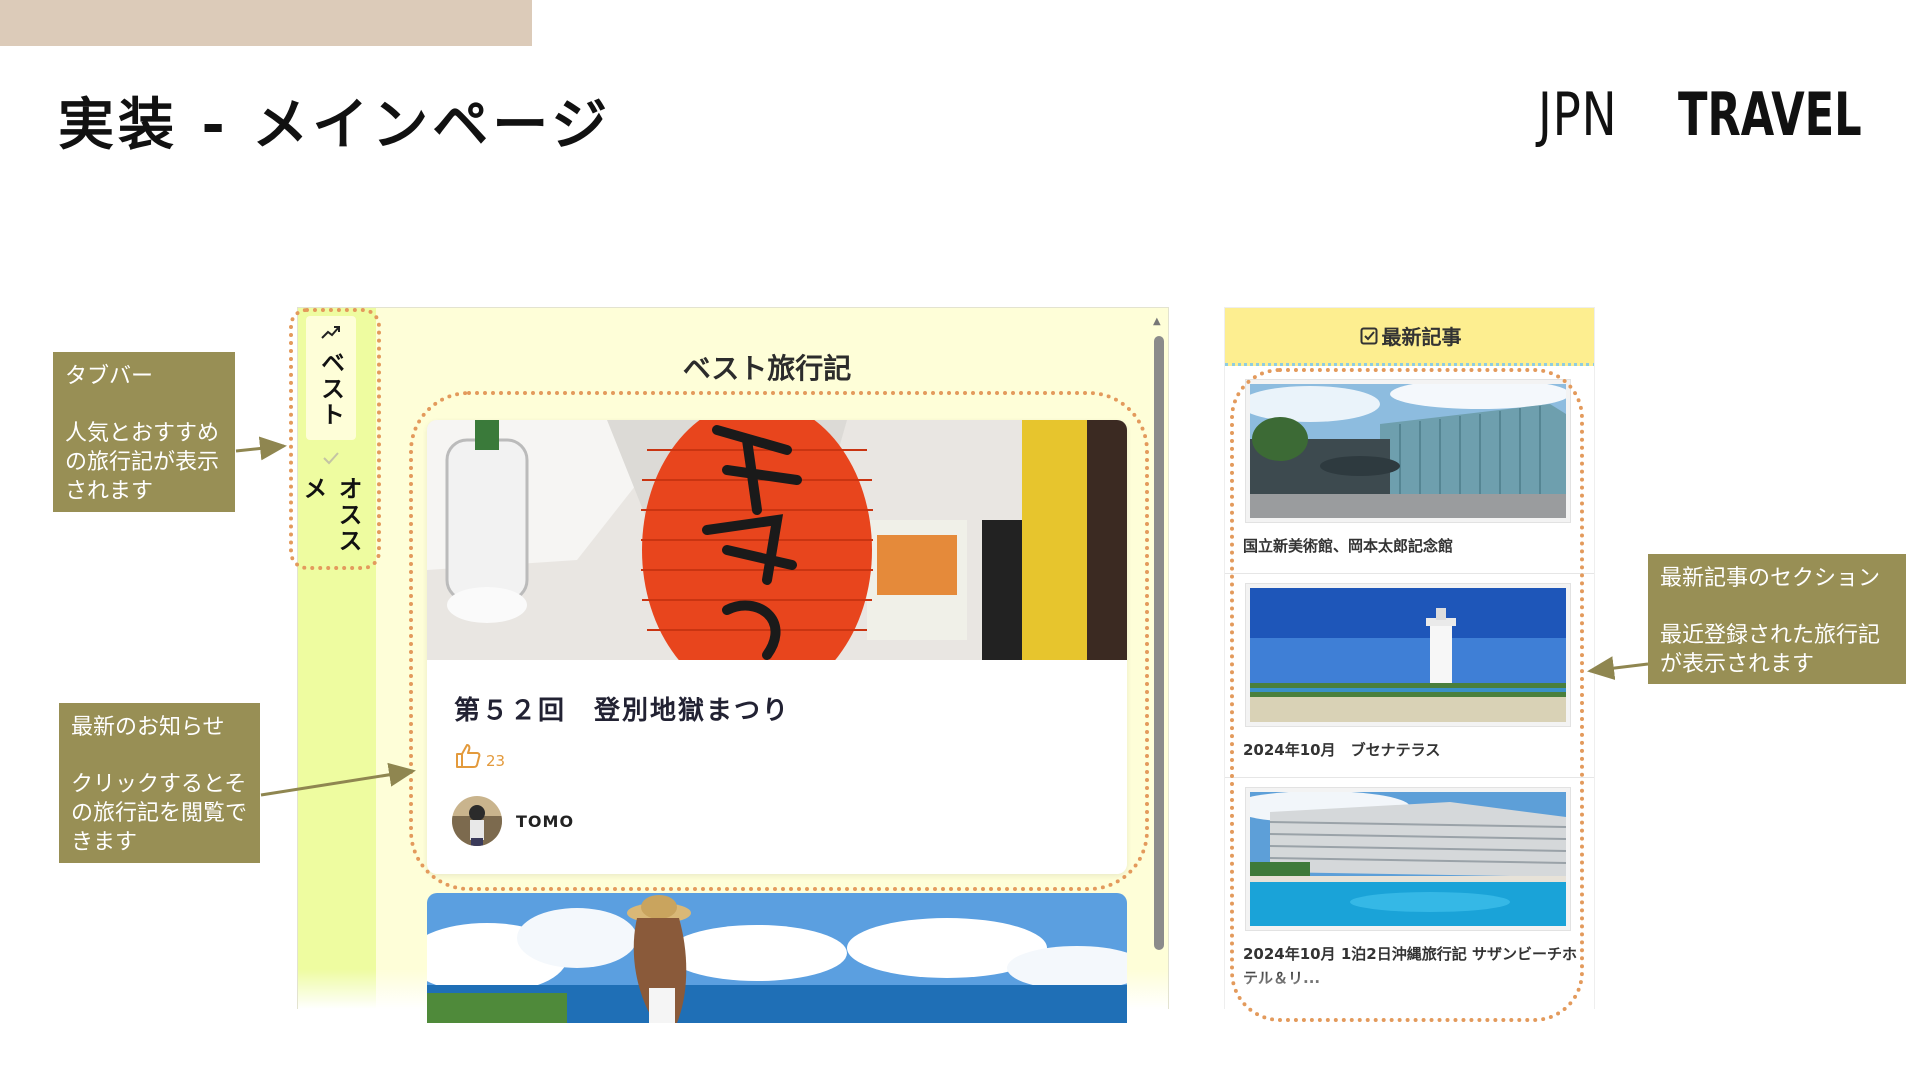  Describe the element at coordinates (148, 727) in the screenshot. I see `callout-news-card-title: 最新のお知らせ` at that location.